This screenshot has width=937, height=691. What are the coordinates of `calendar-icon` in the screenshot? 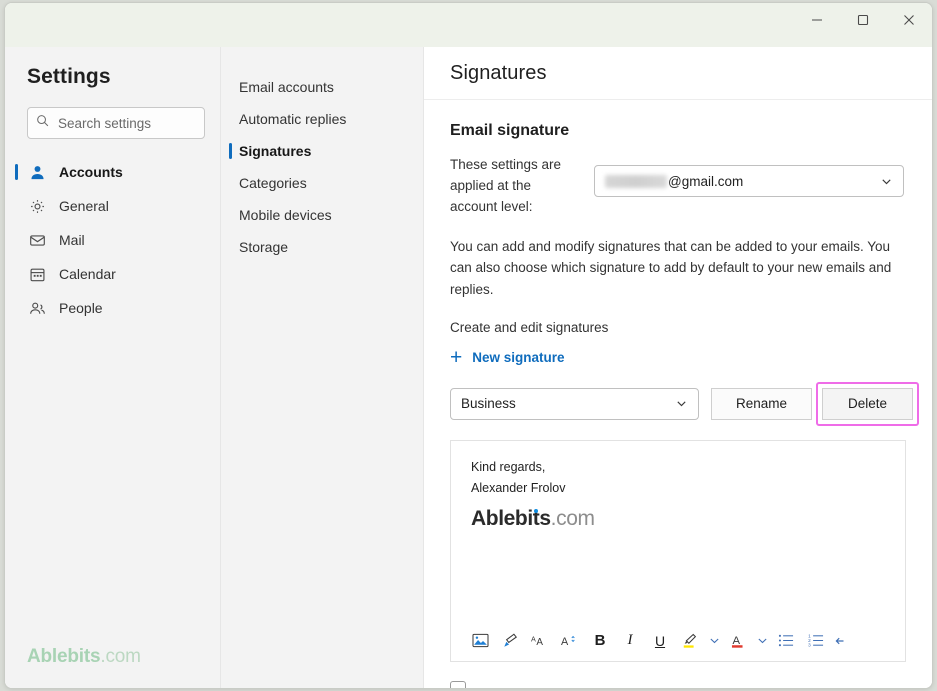 It's located at (37, 274).